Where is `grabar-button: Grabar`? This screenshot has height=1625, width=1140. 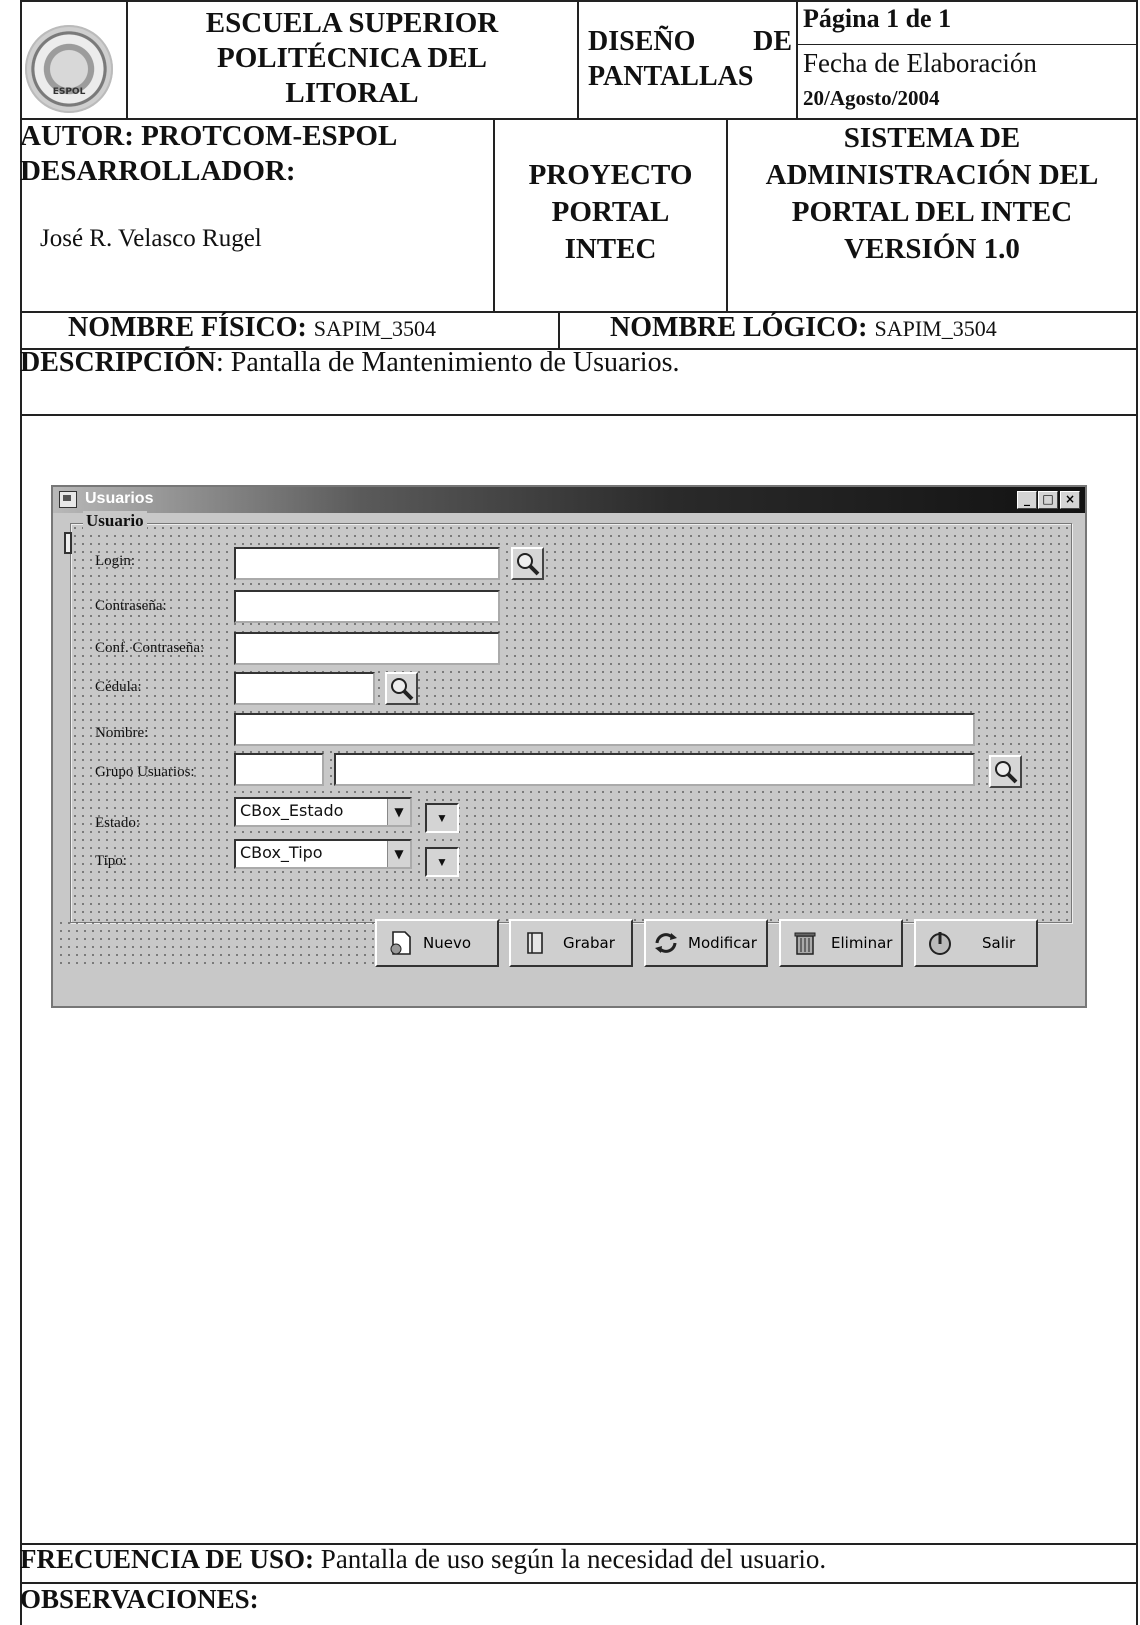 grabar-button: Grabar is located at coordinates (571, 943).